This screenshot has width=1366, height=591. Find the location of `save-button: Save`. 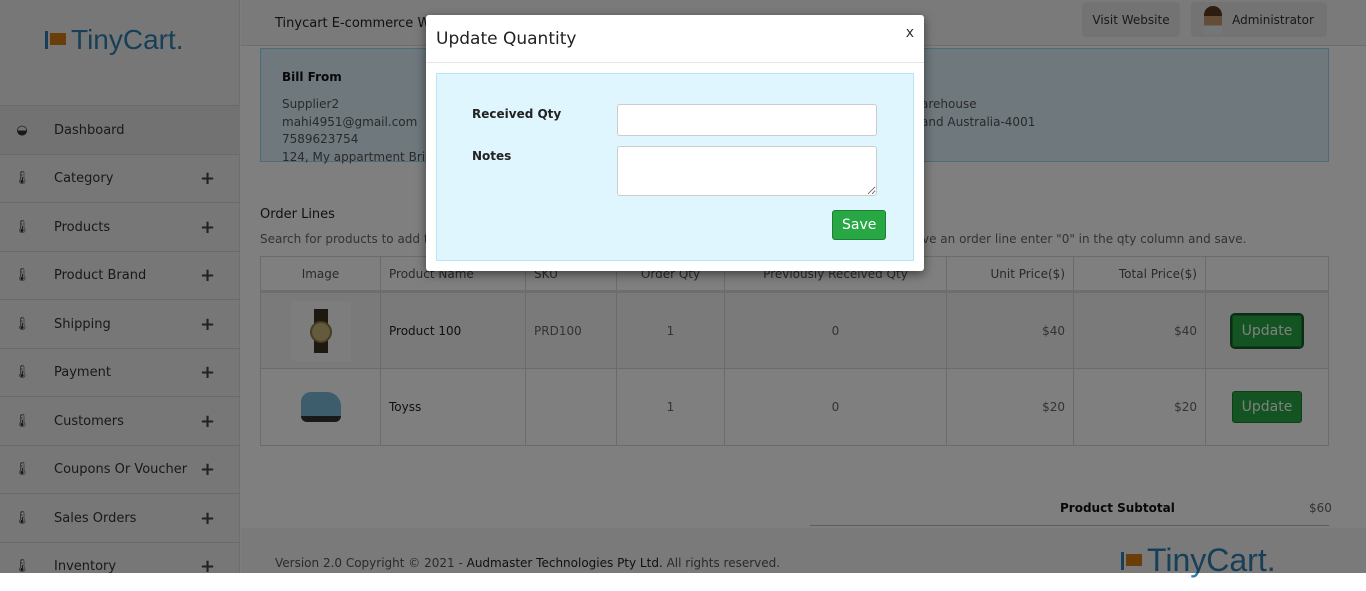

save-button: Save is located at coordinates (859, 225).